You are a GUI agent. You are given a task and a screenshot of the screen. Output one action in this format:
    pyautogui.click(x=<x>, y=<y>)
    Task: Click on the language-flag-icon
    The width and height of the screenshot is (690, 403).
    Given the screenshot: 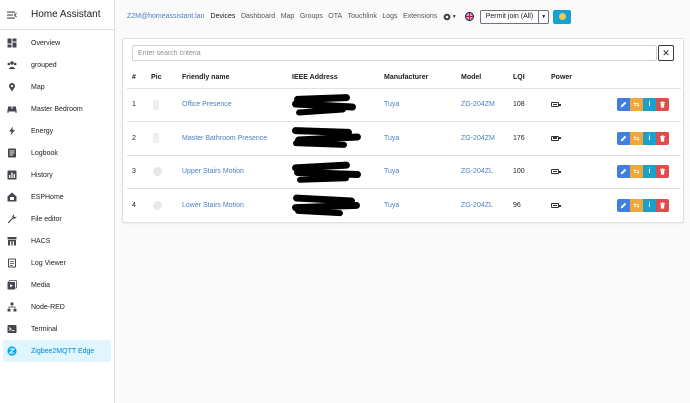 What is the action you would take?
    pyautogui.click(x=469, y=16)
    